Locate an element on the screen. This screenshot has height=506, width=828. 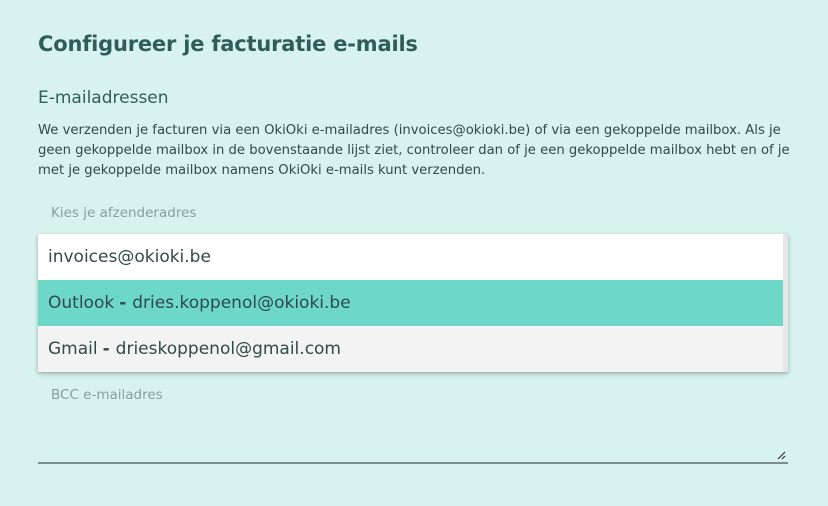
sender-option-gmail: Gmail - drieskoppenol@gmail.com is located at coordinates (410, 349).